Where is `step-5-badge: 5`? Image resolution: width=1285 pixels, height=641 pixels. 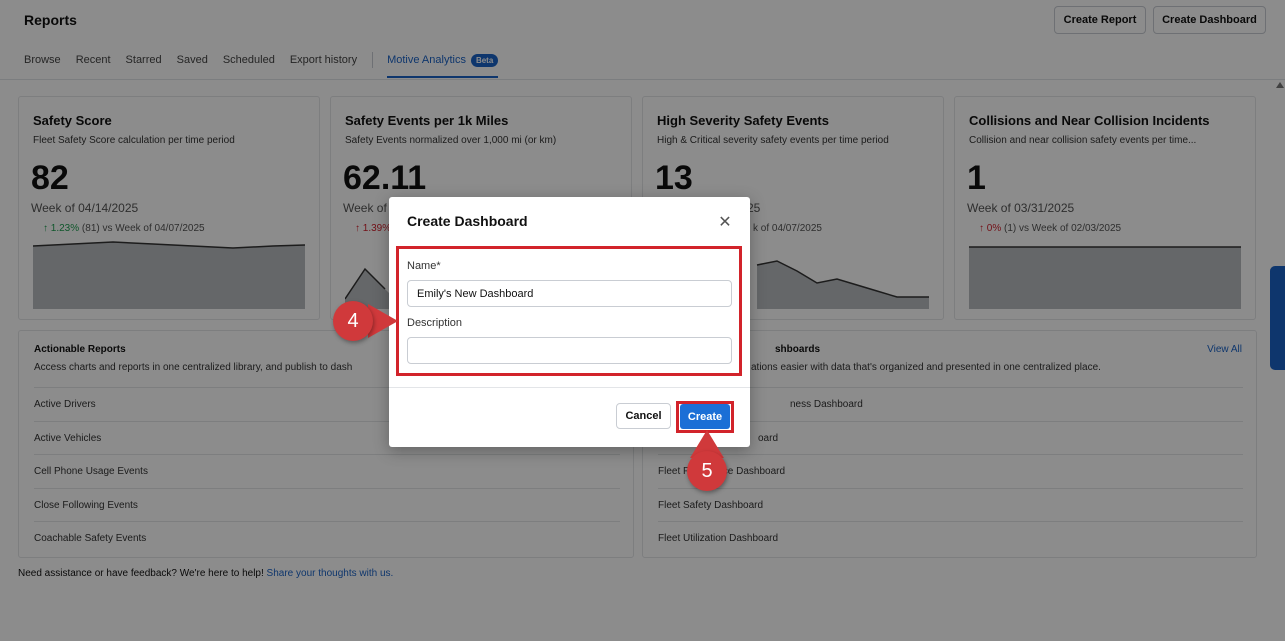
step-5-badge: 5 is located at coordinates (707, 471).